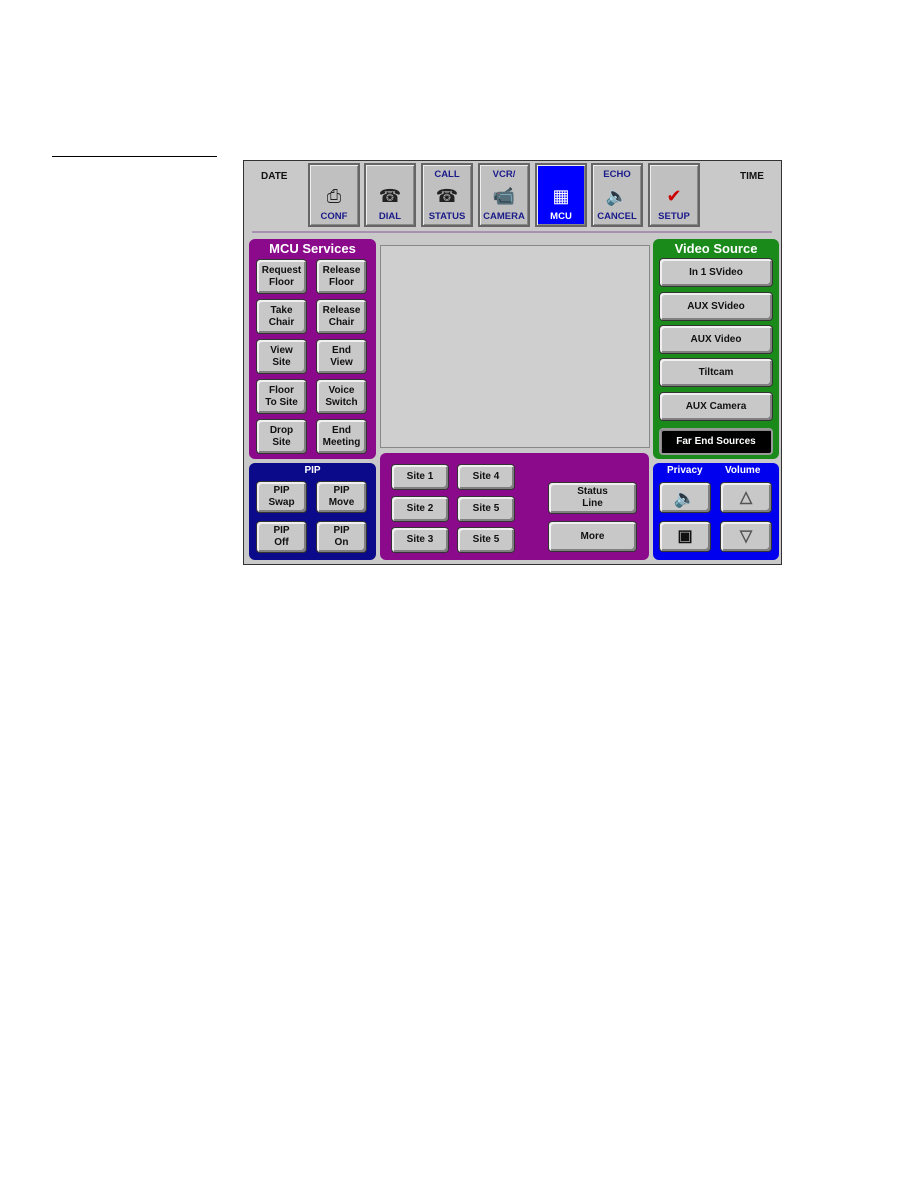  I want to click on conference-camera-icon: ⎙, so click(334, 195).